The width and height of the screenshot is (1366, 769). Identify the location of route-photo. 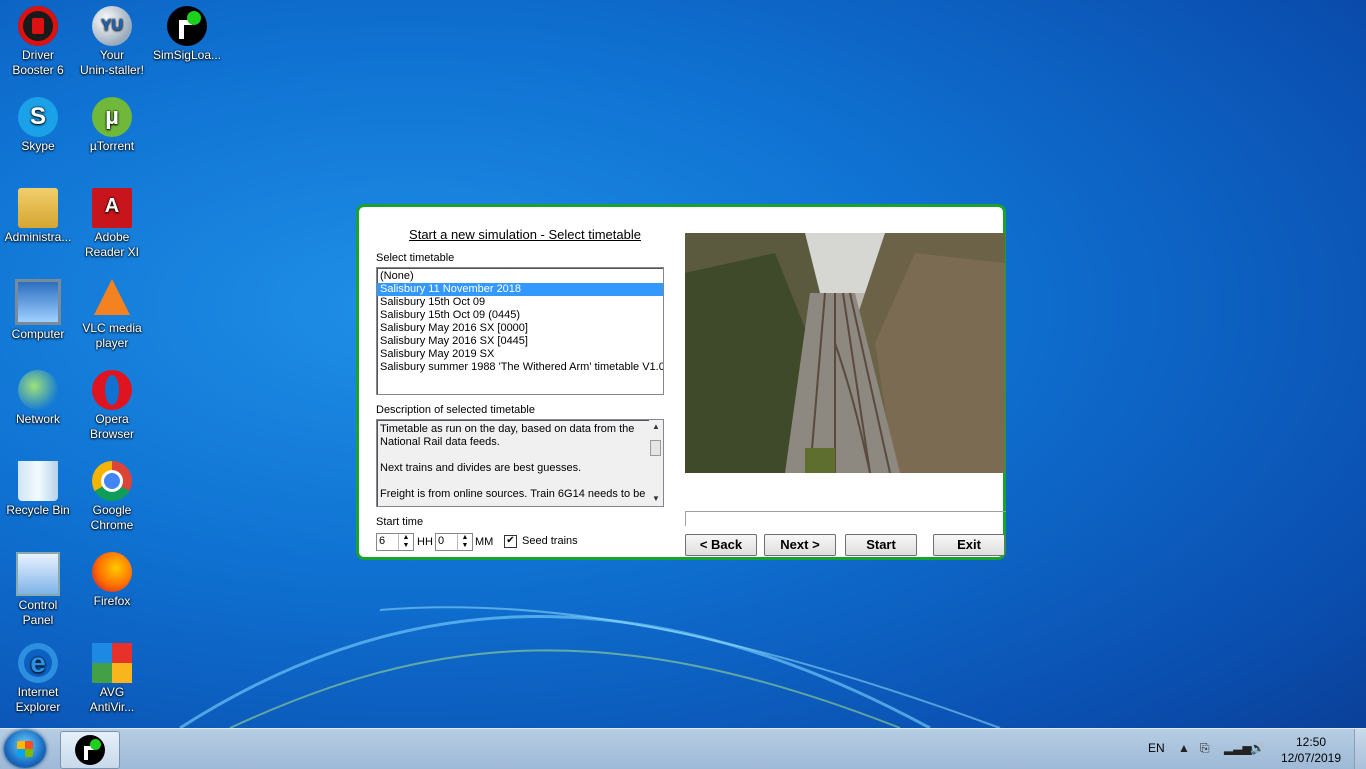
(845, 353).